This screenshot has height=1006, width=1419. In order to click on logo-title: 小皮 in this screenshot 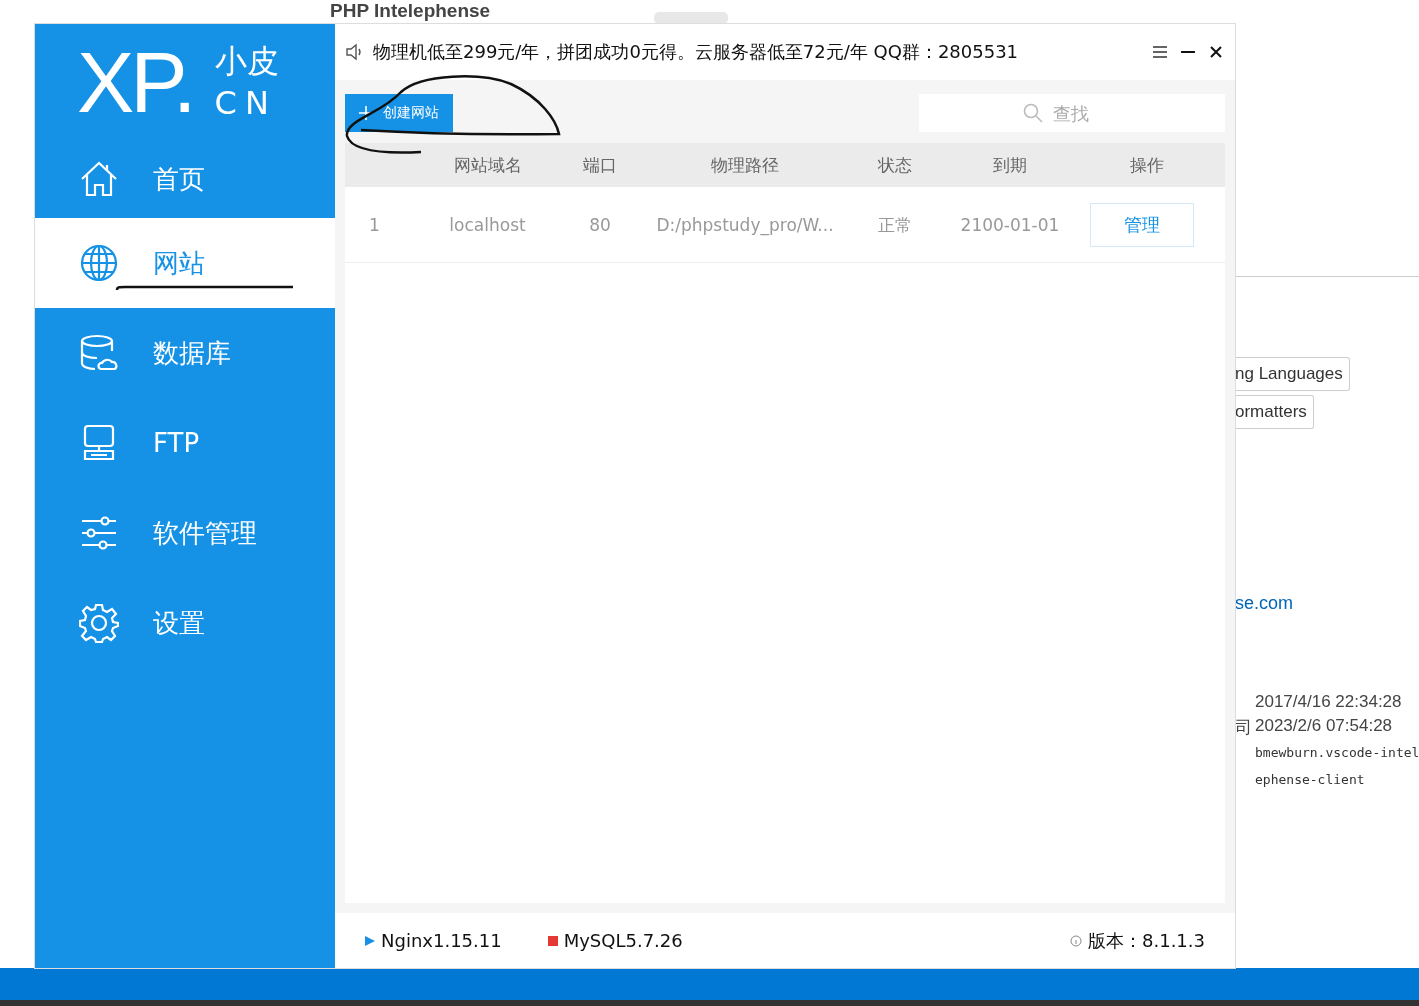, I will do `click(246, 61)`.